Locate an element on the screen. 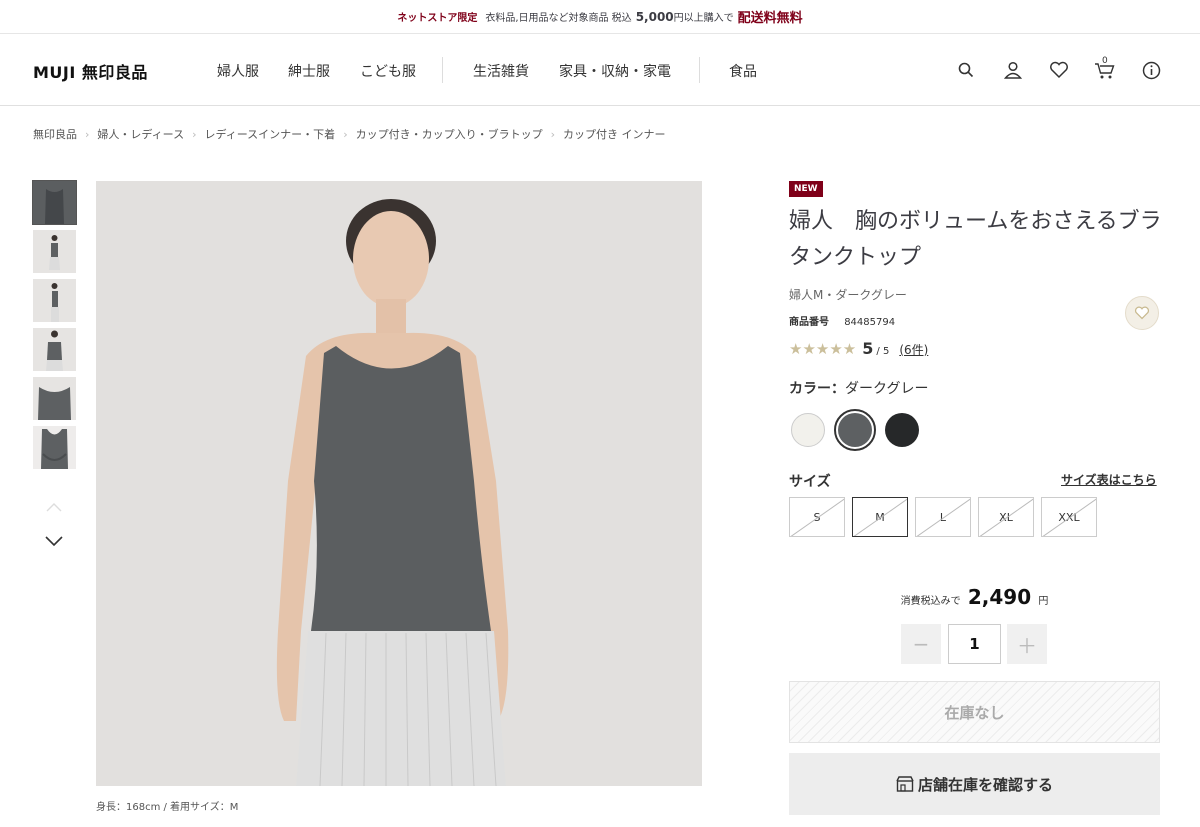 This screenshot has height=827, width=1200. size-option-m: M is located at coordinates (880, 517).